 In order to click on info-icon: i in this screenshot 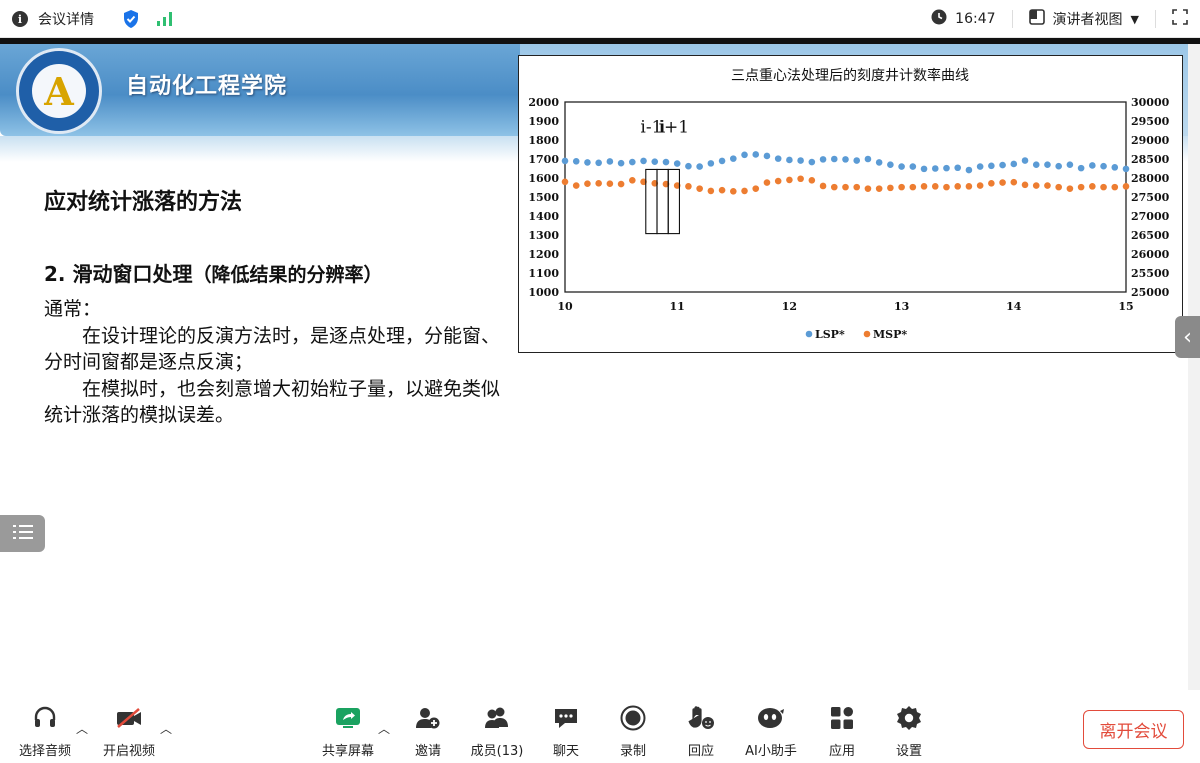, I will do `click(20, 19)`.